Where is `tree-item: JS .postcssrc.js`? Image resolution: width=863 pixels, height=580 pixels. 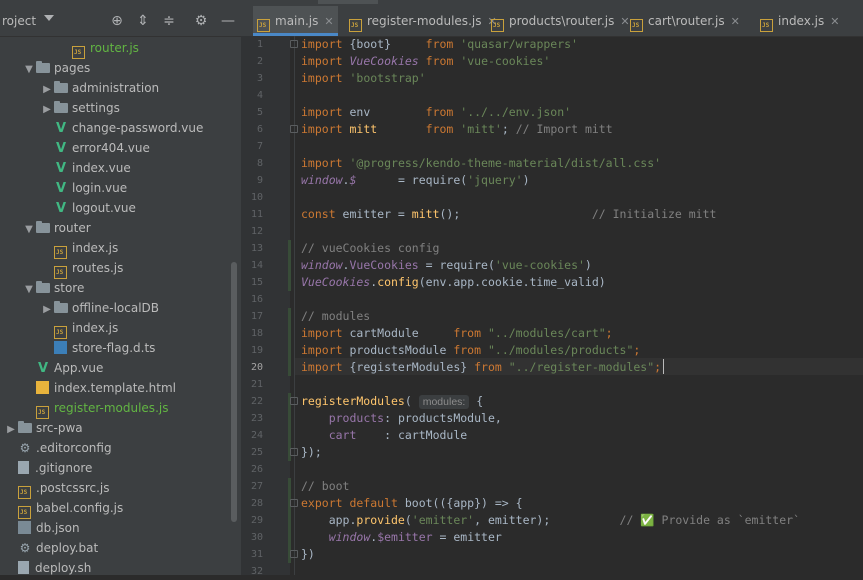
tree-item: JS .postcssrc.js is located at coordinates (57, 488).